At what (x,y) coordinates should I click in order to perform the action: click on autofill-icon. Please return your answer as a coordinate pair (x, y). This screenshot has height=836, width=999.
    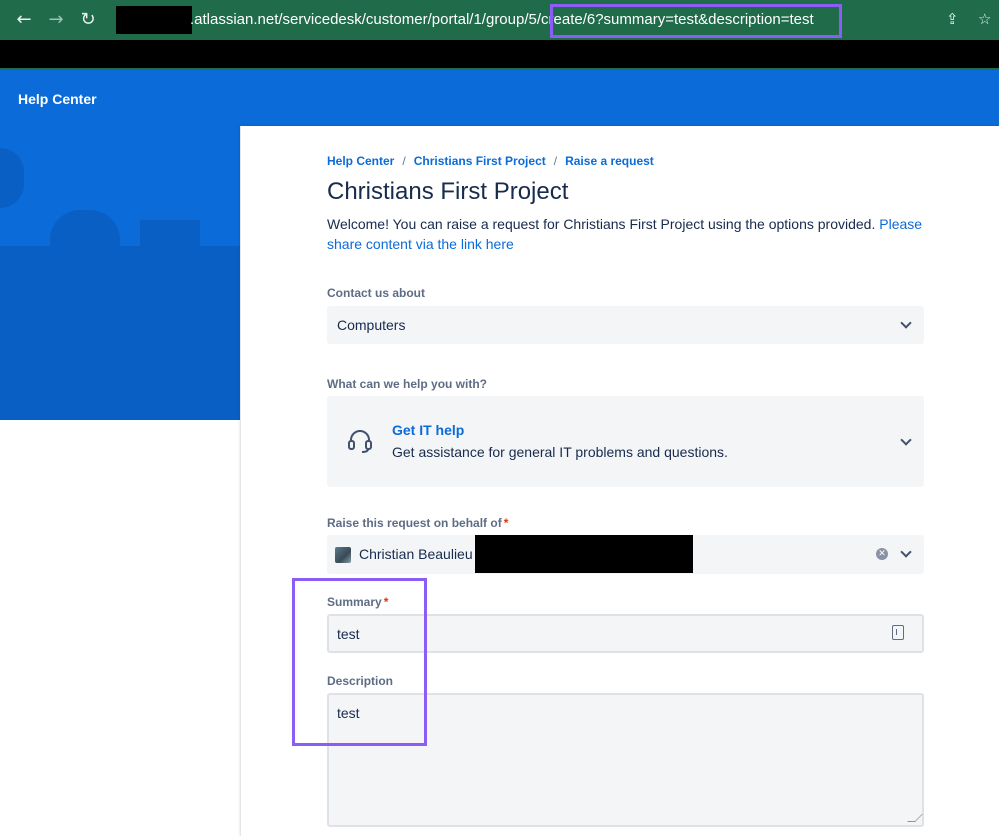
    Looking at the image, I should click on (898, 632).